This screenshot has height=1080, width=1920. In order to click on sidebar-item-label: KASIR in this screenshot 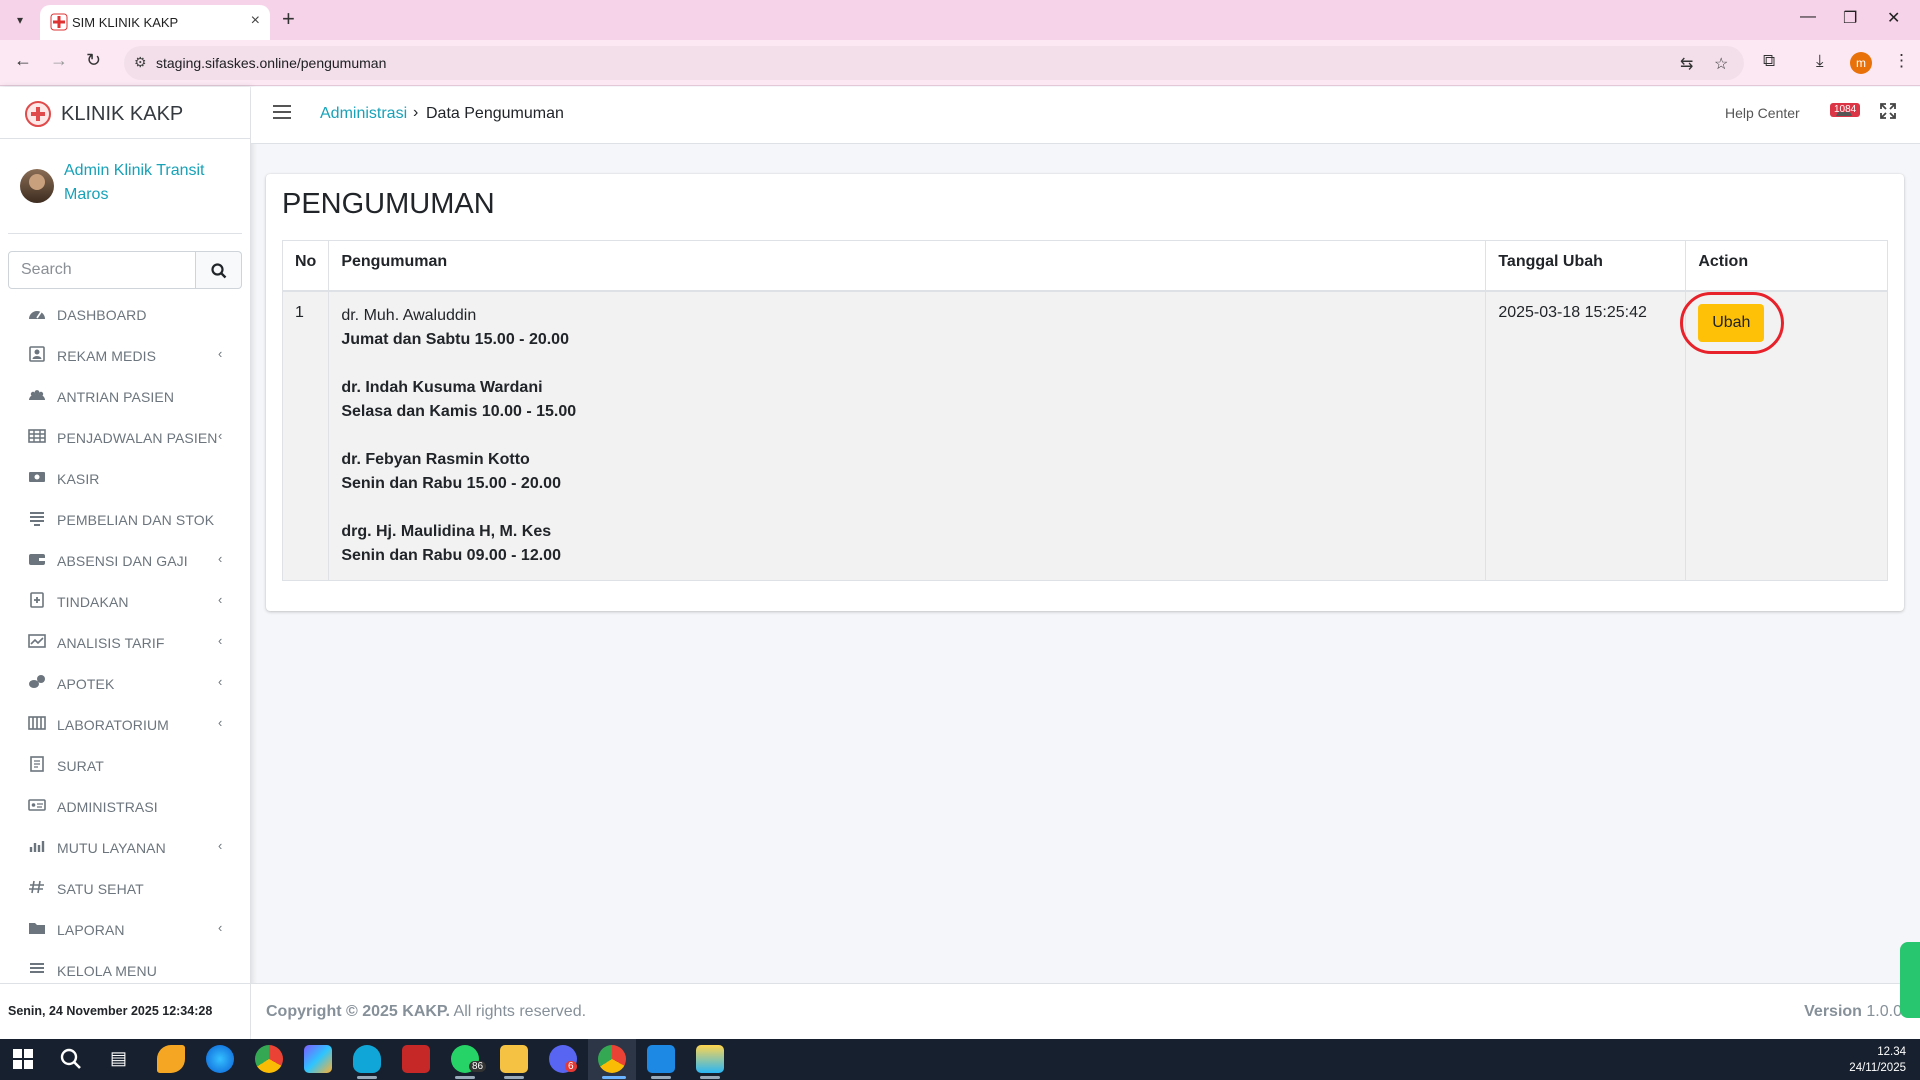, I will do `click(78, 479)`.